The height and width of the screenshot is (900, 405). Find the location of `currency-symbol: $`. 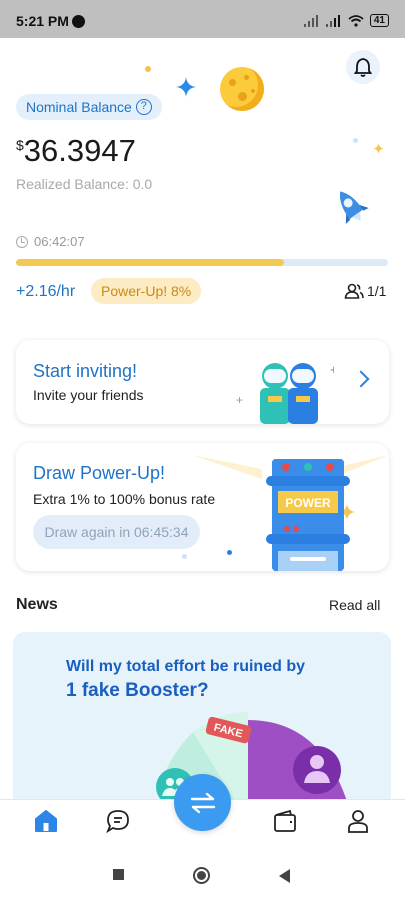

currency-symbol: $ is located at coordinates (20, 145).